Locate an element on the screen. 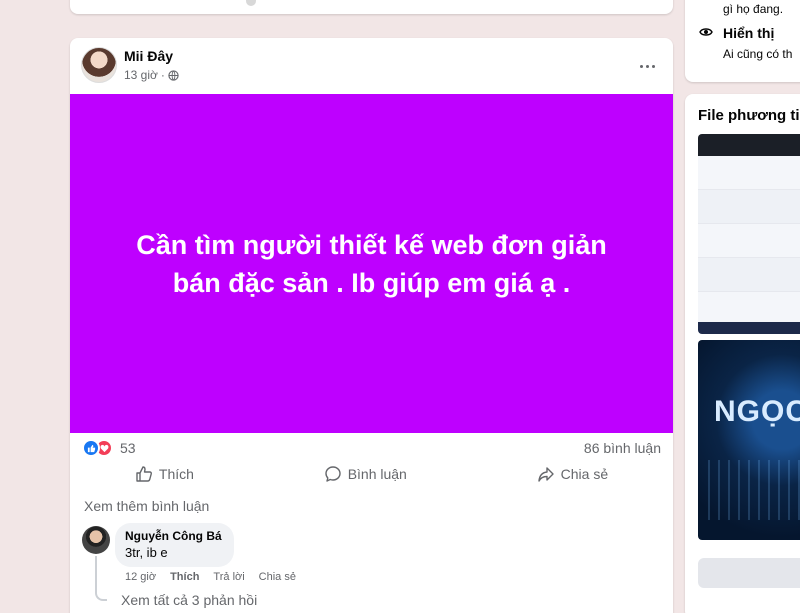 This screenshot has width=800, height=613. comment-icon is located at coordinates (332, 474).